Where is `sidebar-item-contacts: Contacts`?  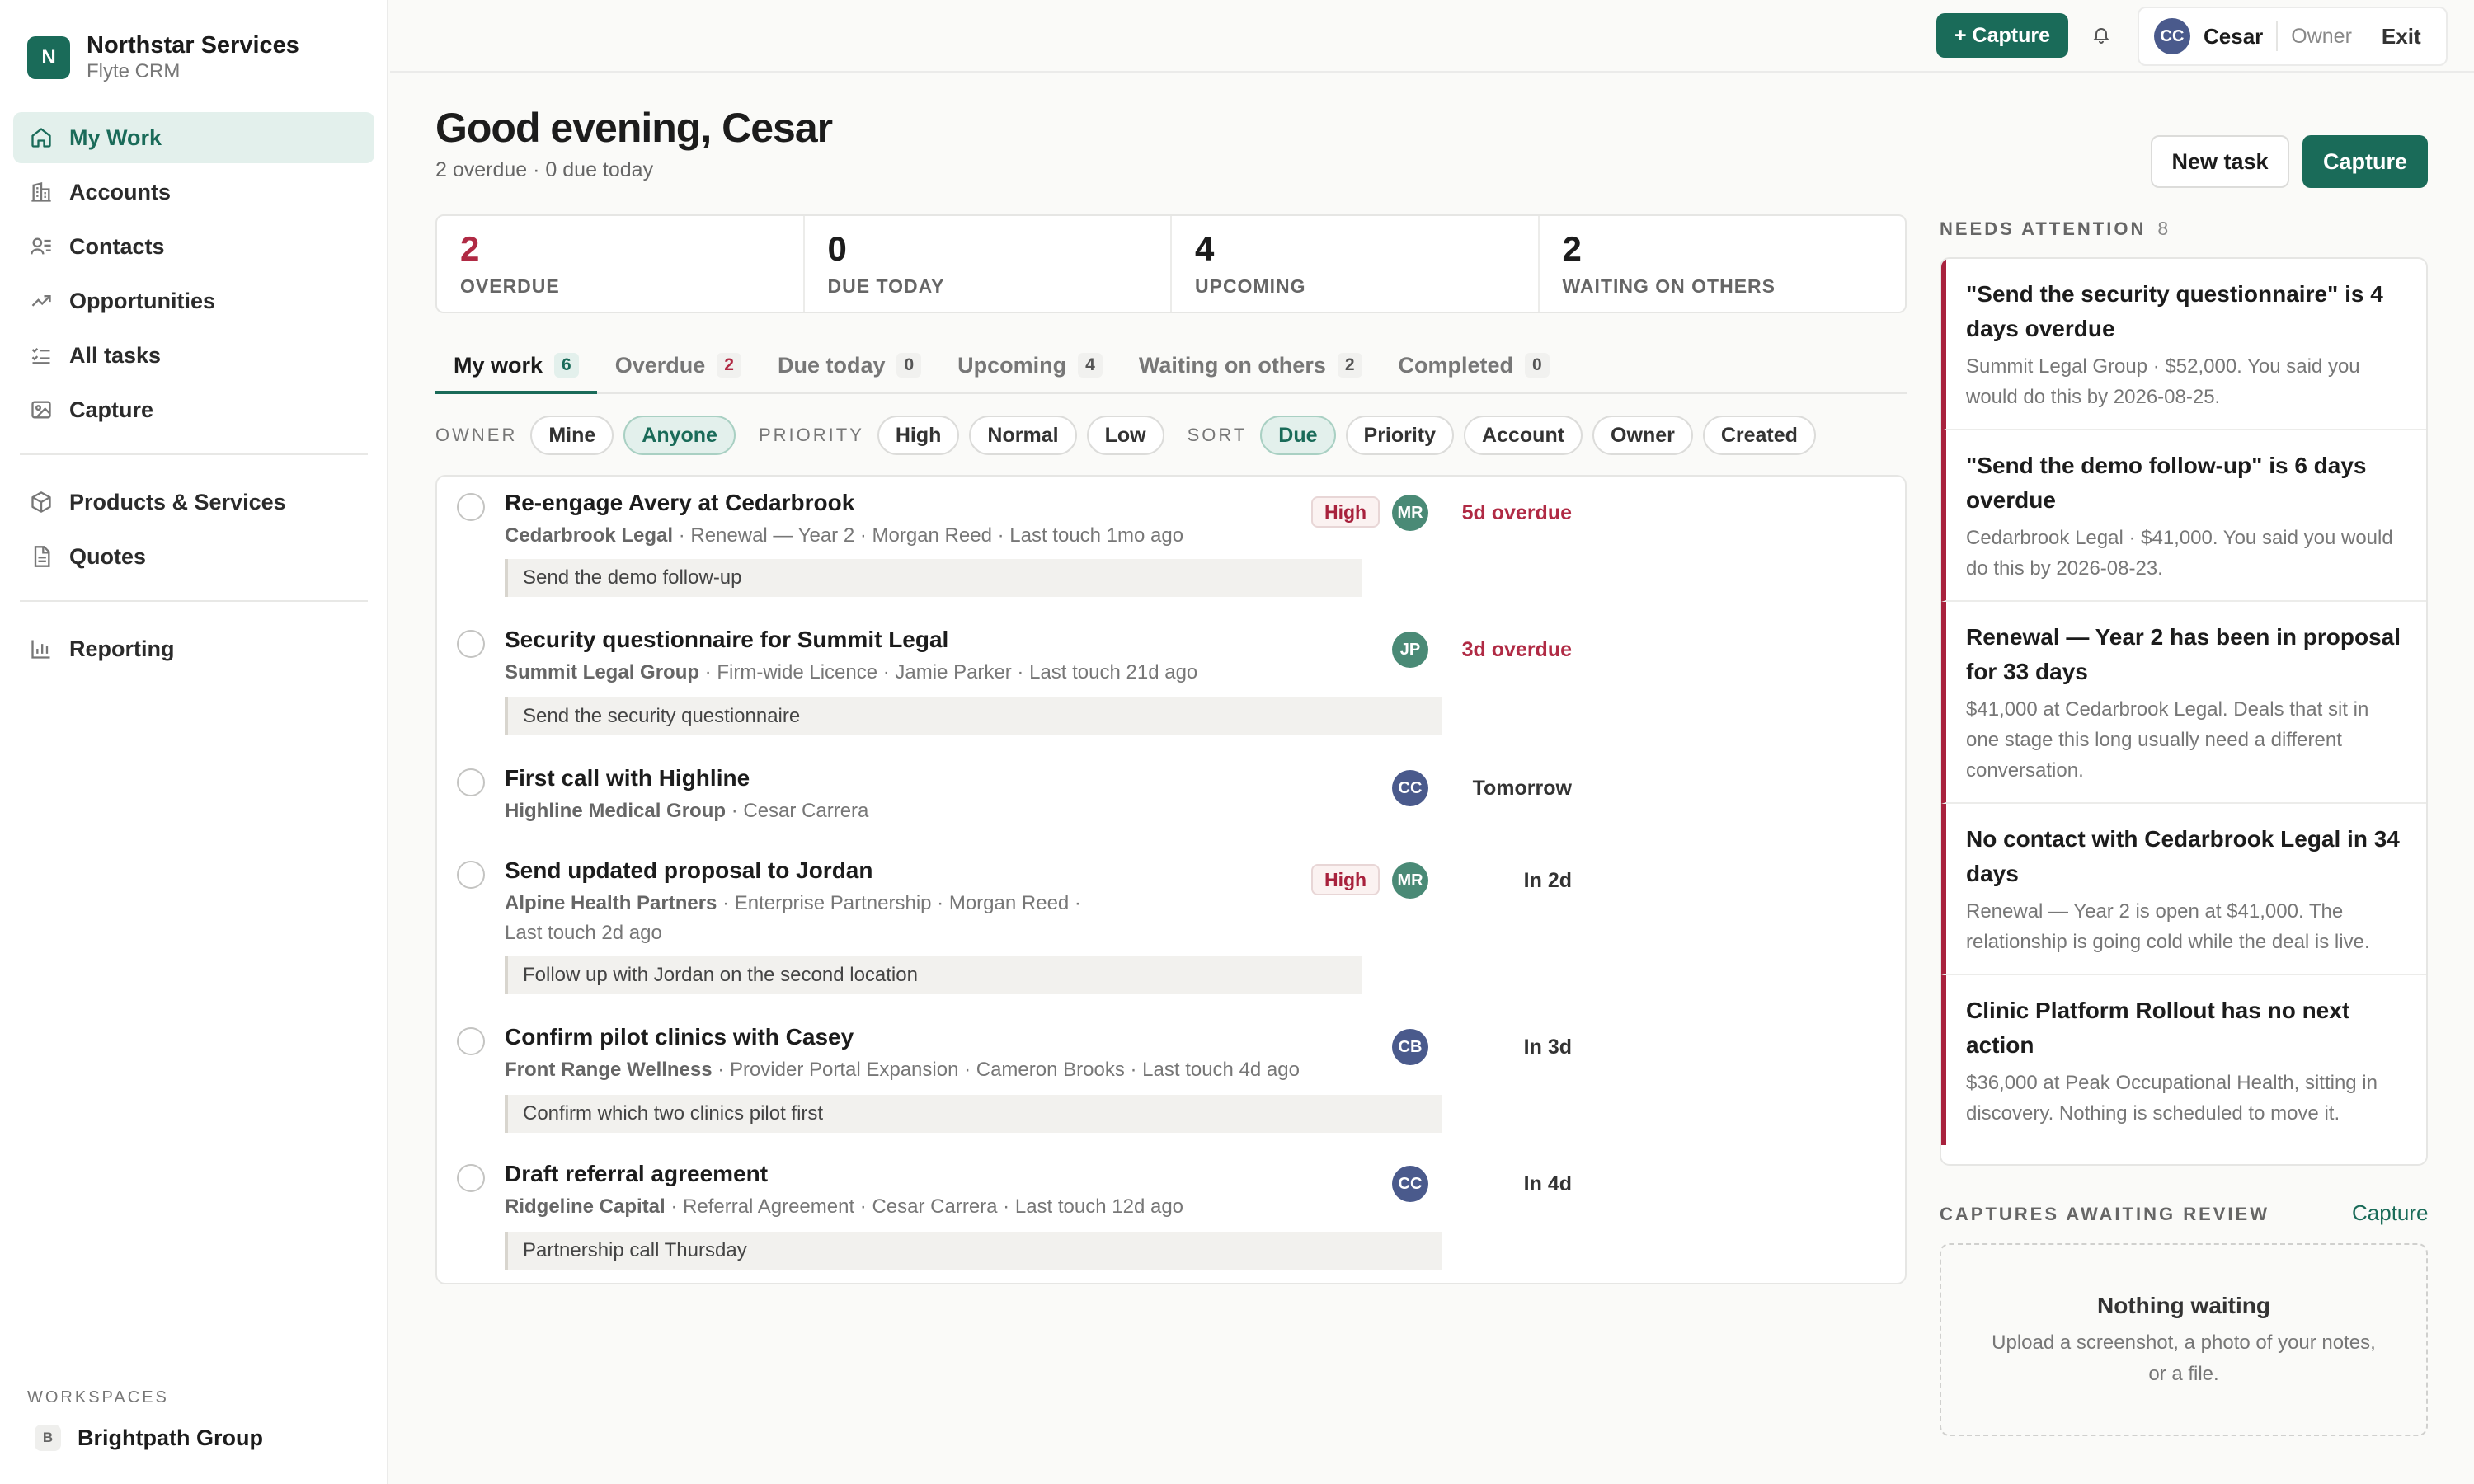 sidebar-item-contacts: Contacts is located at coordinates (193, 246).